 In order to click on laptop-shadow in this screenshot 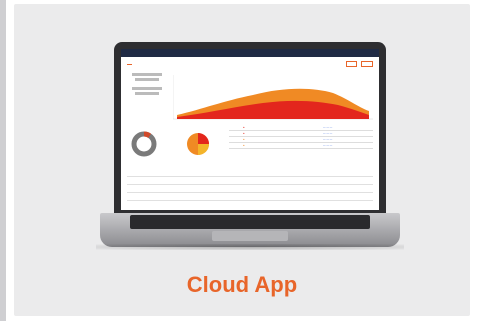, I will do `click(250, 247)`.